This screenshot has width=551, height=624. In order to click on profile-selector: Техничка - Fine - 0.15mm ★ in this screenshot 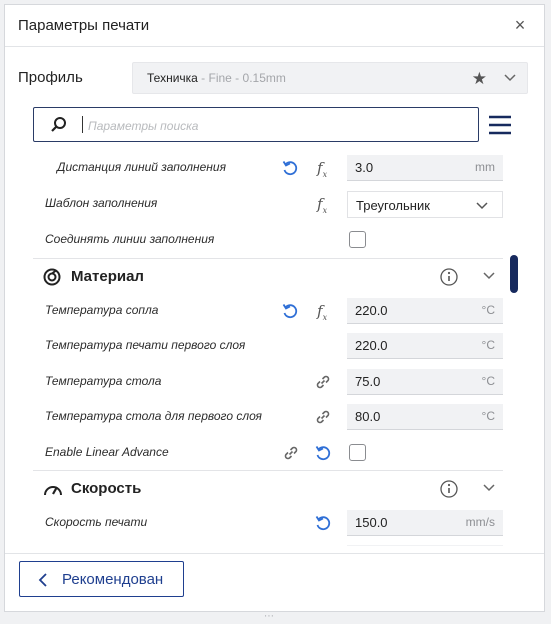, I will do `click(330, 78)`.